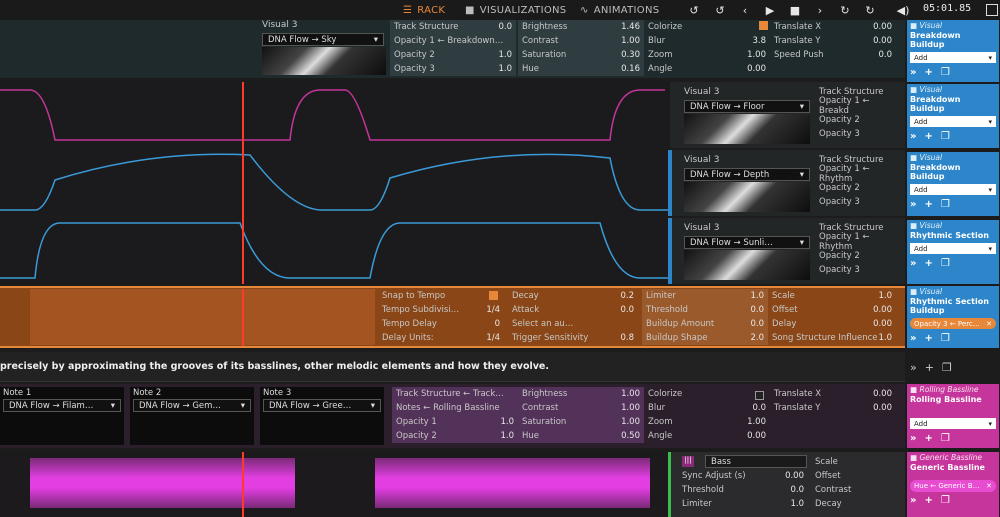 Image resolution: width=1000 pixels, height=517 pixels. Describe the element at coordinates (832, 296) in the screenshot. I see `param-row: Scale 1.0` at that location.